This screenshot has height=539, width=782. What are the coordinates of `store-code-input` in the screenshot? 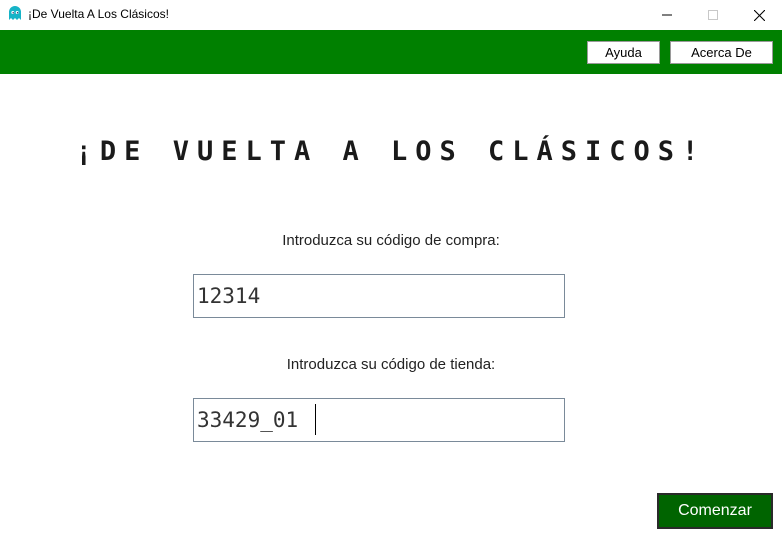 It's located at (379, 420).